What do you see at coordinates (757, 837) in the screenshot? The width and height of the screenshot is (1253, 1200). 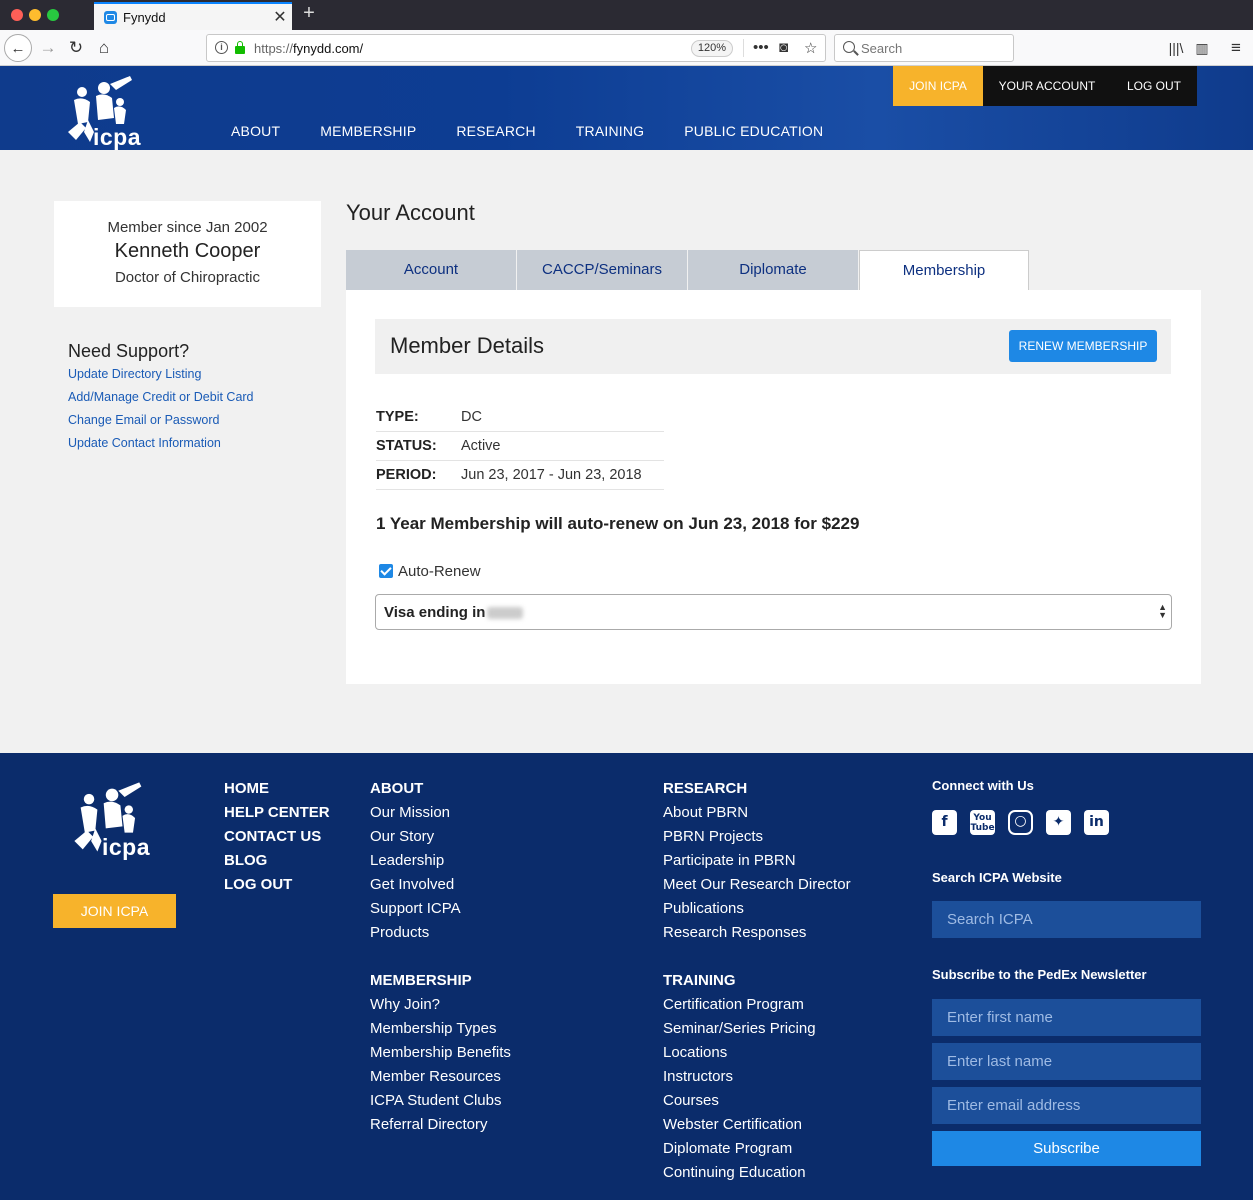 I see `footer-link: PBRN Projects` at bounding box center [757, 837].